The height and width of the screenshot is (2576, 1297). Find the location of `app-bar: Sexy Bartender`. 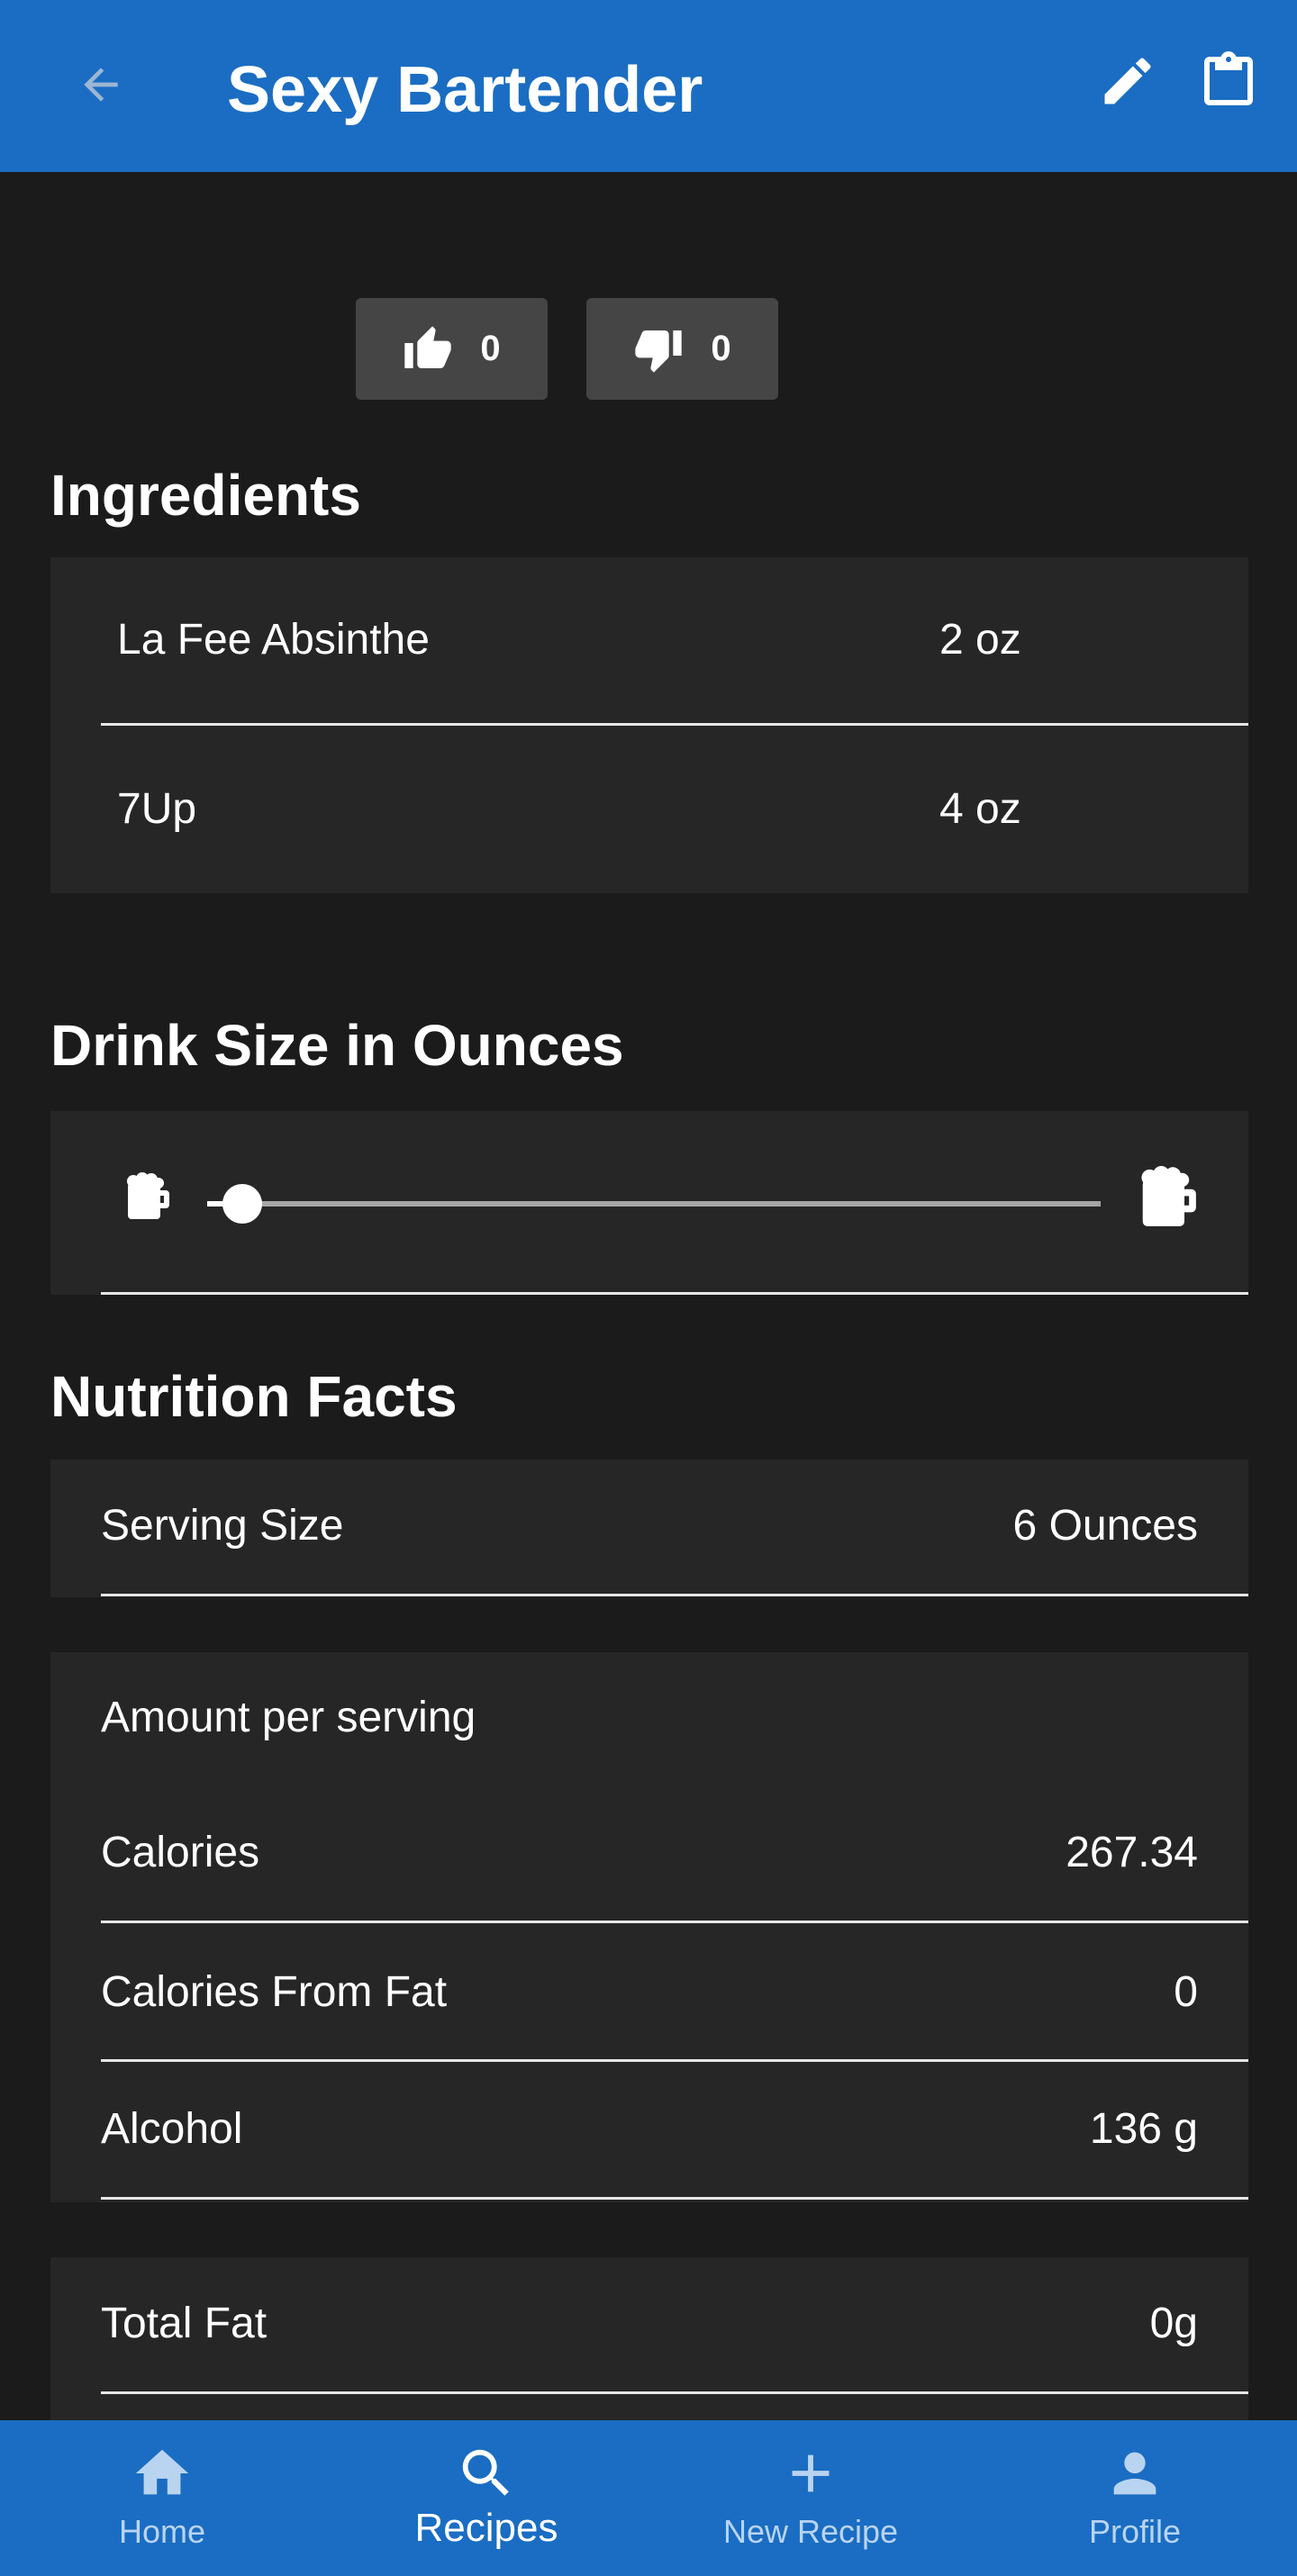

app-bar: Sexy Bartender is located at coordinates (648, 86).